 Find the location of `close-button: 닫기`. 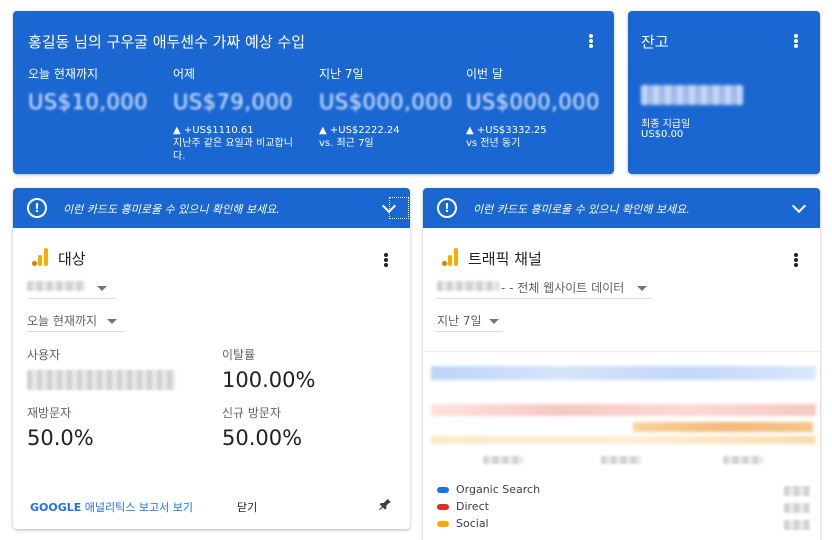

close-button: 닫기 is located at coordinates (247, 507).